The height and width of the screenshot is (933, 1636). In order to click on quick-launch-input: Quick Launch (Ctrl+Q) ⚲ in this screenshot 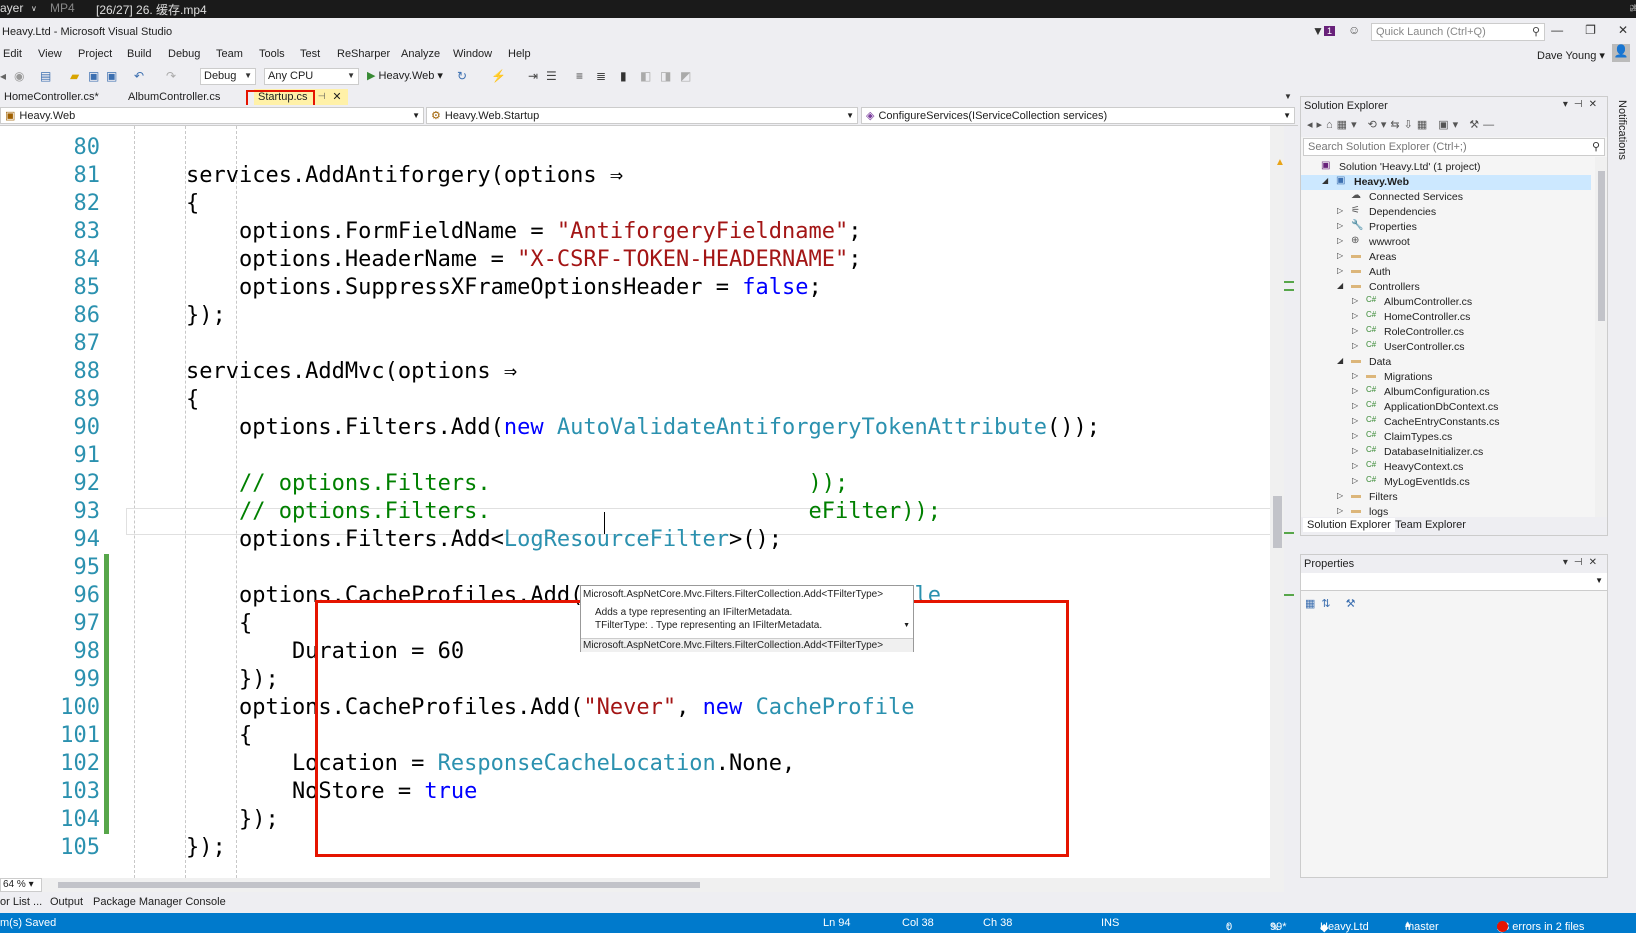, I will do `click(1458, 32)`.